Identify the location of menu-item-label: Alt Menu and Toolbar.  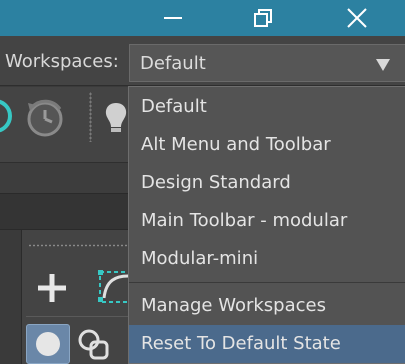
(236, 144).